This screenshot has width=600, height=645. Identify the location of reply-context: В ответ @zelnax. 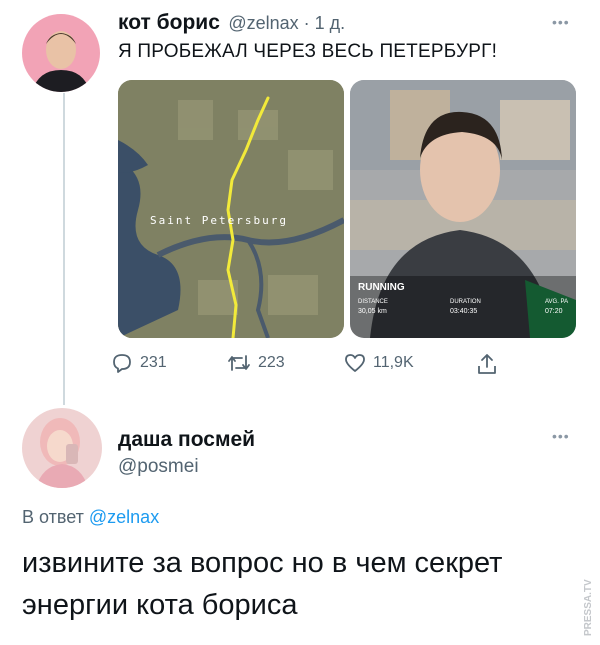
(90, 517).